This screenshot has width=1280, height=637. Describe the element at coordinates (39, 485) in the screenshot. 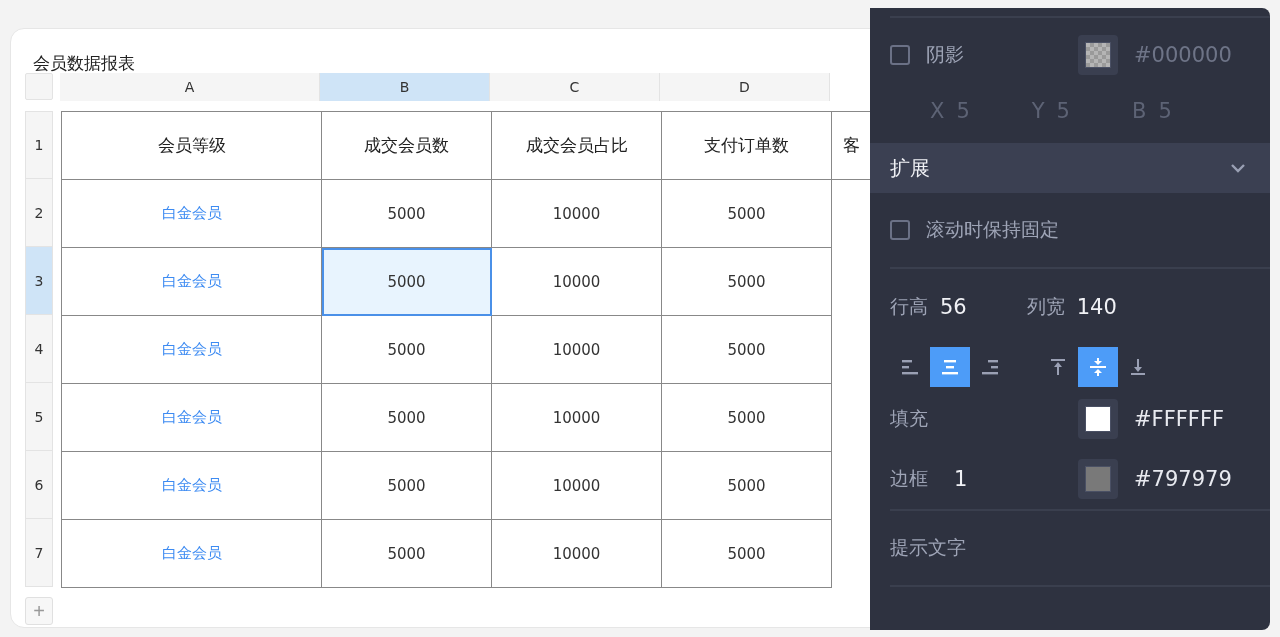

I see `row-header: 6` at that location.